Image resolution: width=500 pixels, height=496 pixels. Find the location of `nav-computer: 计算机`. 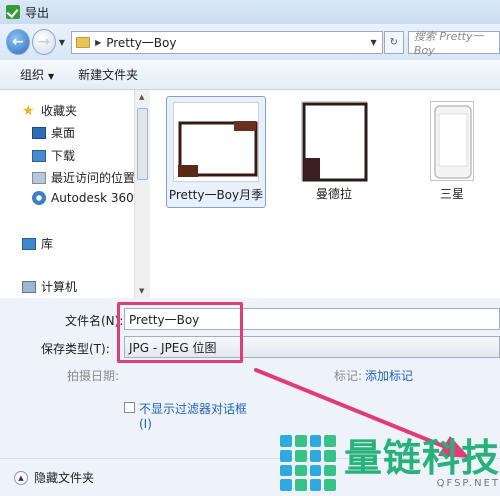

nav-computer: 计算机 is located at coordinates (49, 286).